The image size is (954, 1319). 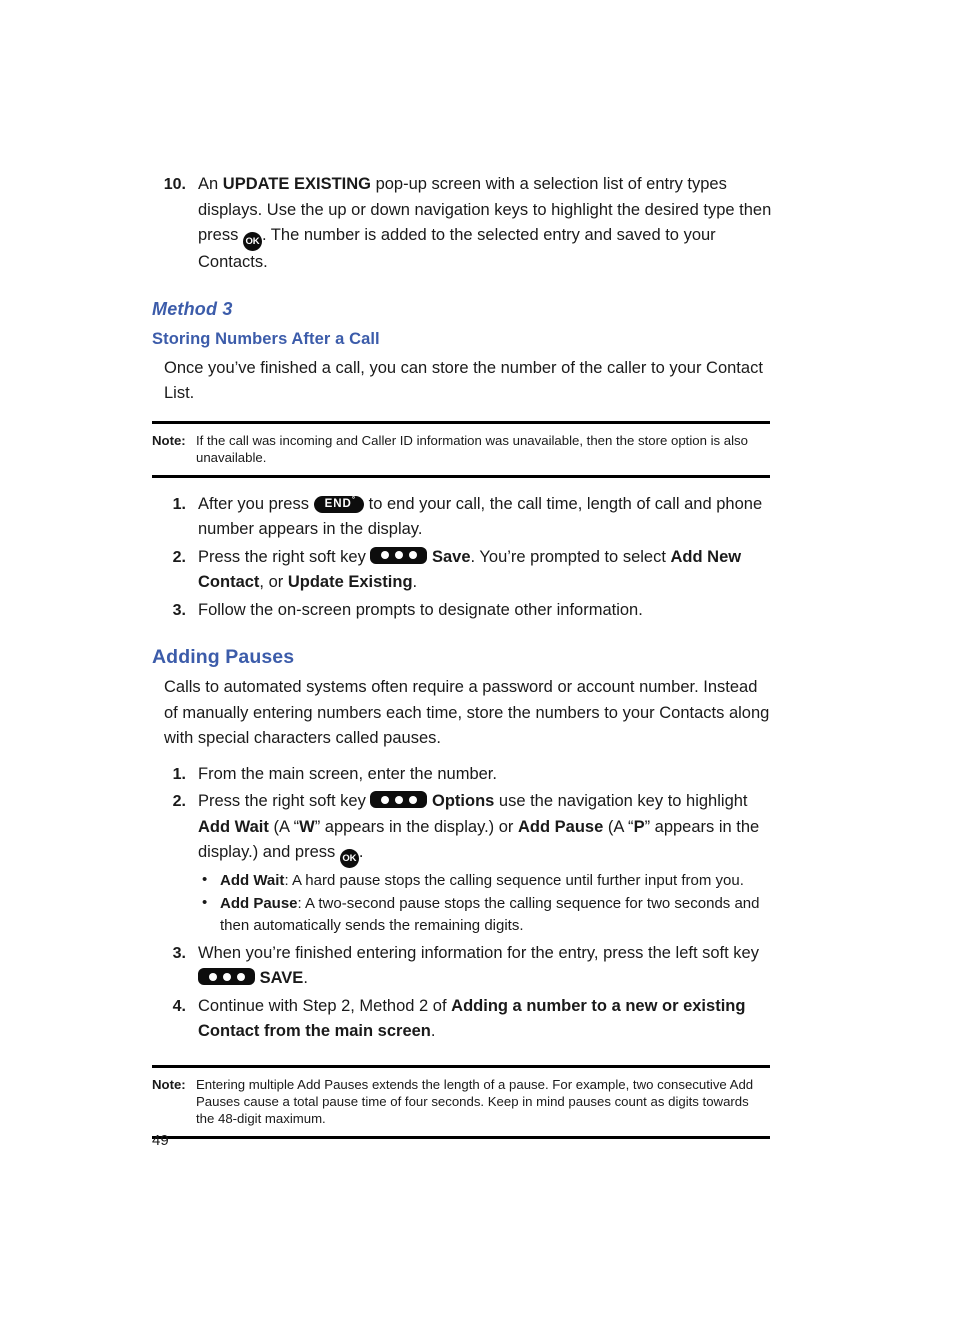 I want to click on step-text: From the main screen, enter the number., so click(x=347, y=773).